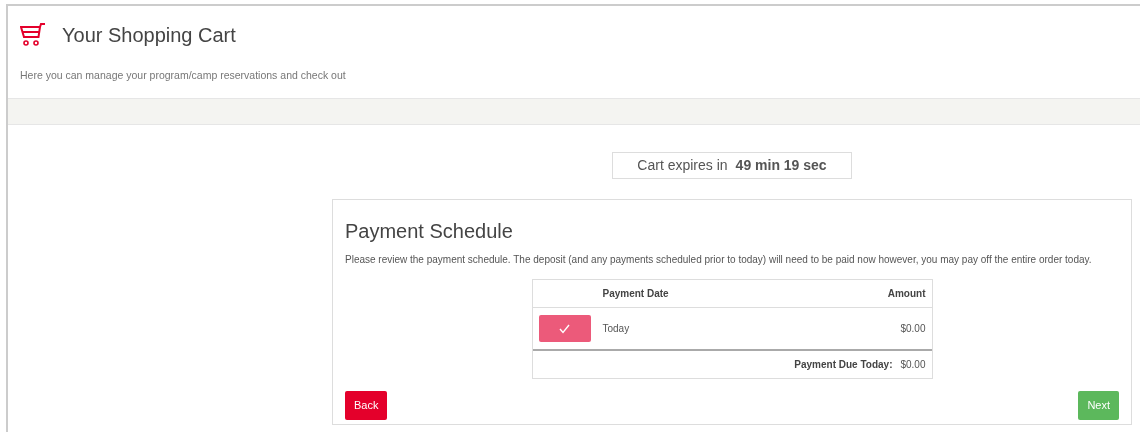 This screenshot has width=1140, height=432. Describe the element at coordinates (616, 329) in the screenshot. I see `table-cell-text: Today` at that location.